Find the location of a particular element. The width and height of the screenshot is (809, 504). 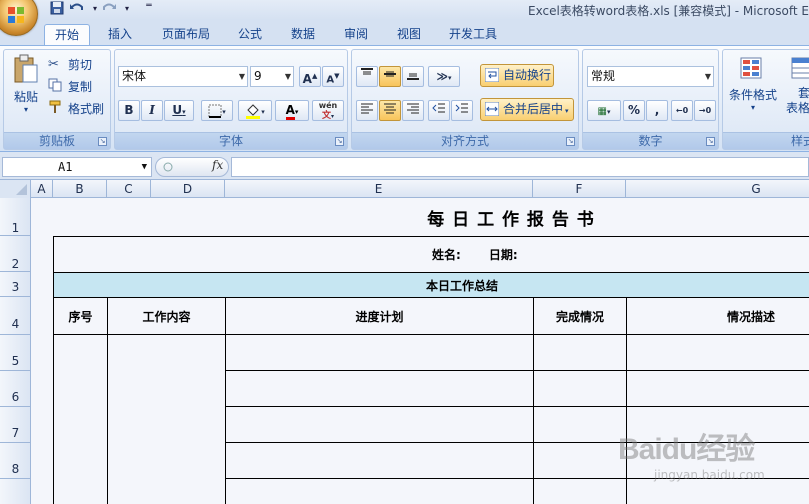

clipboard-launcher-icon: ↘ is located at coordinates (102, 141).